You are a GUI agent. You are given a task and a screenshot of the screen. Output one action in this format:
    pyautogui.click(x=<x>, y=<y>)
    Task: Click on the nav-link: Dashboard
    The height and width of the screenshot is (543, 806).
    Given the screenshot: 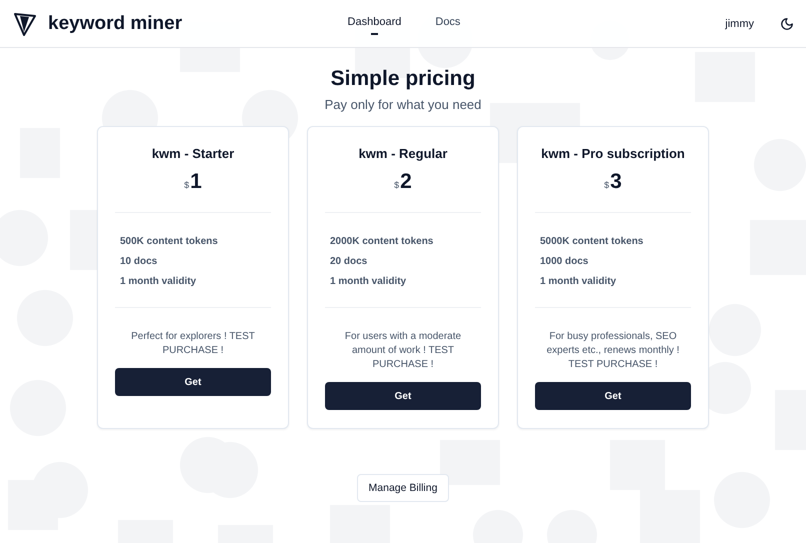 What is the action you would take?
    pyautogui.click(x=375, y=23)
    